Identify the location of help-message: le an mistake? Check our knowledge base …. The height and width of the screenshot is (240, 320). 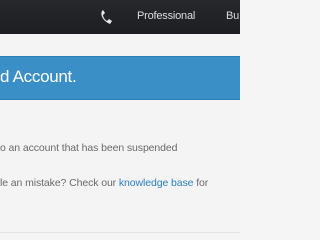
(104, 183).